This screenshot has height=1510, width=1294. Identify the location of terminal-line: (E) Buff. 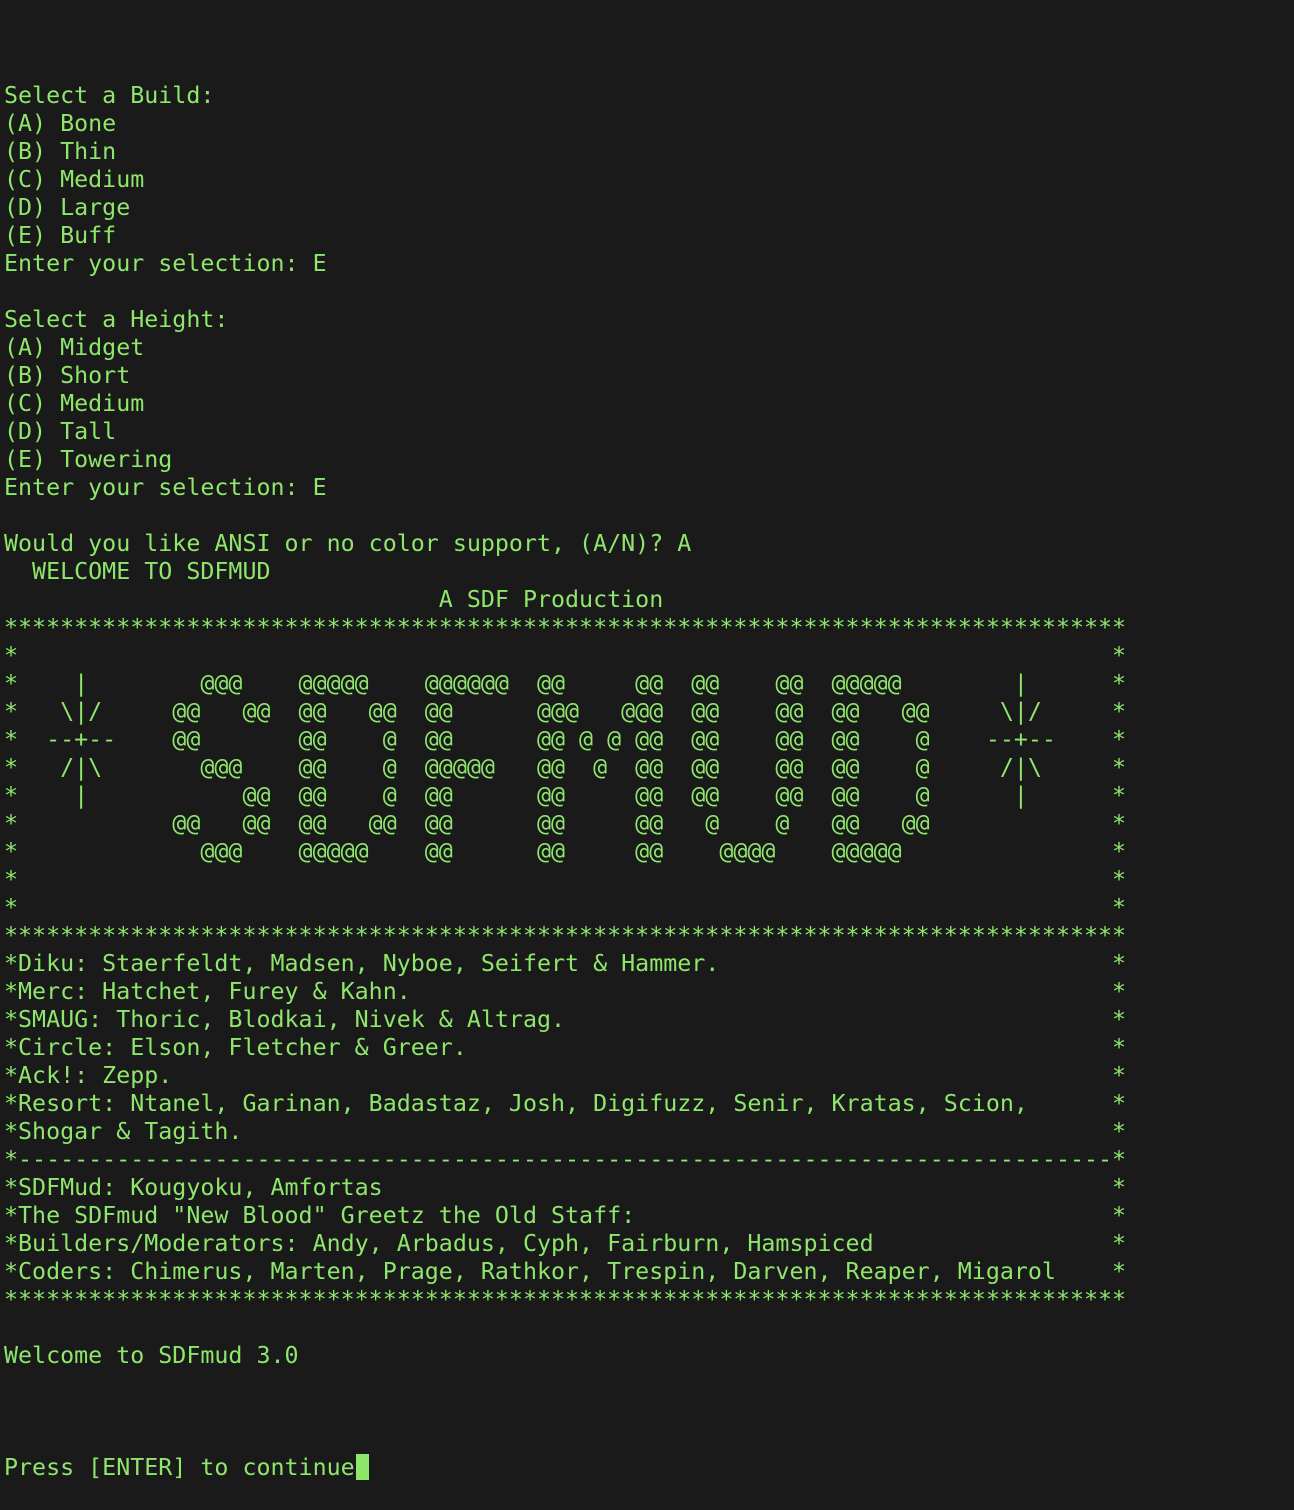
(60, 235).